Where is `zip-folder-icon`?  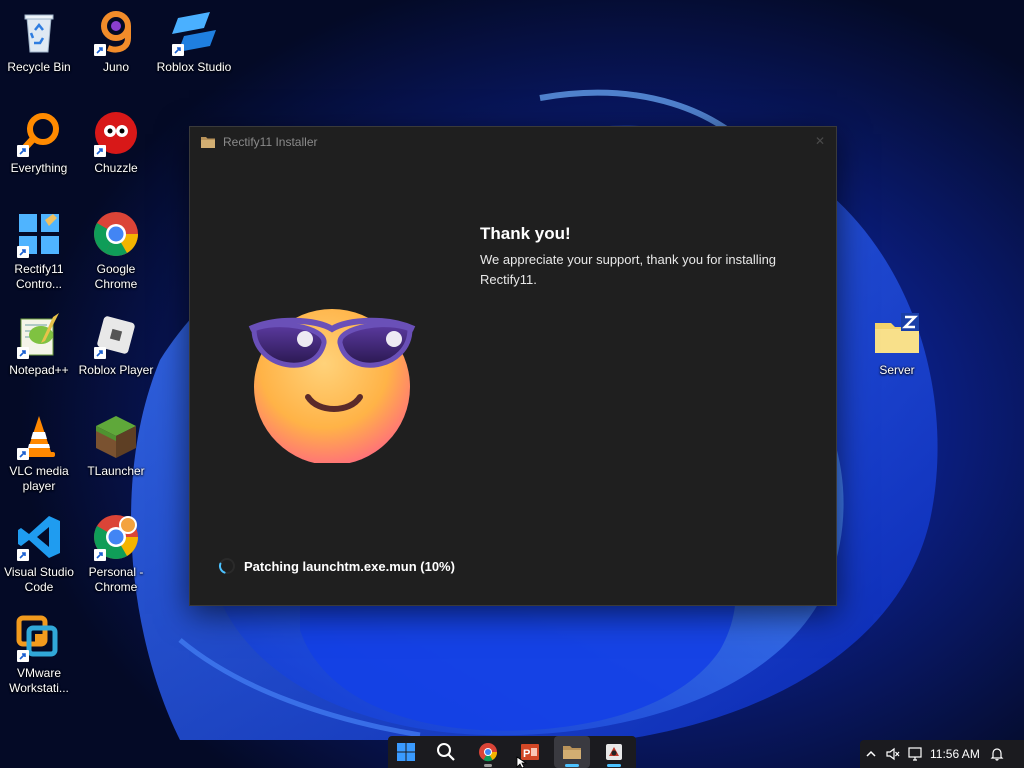 zip-folder-icon is located at coordinates (897, 335).